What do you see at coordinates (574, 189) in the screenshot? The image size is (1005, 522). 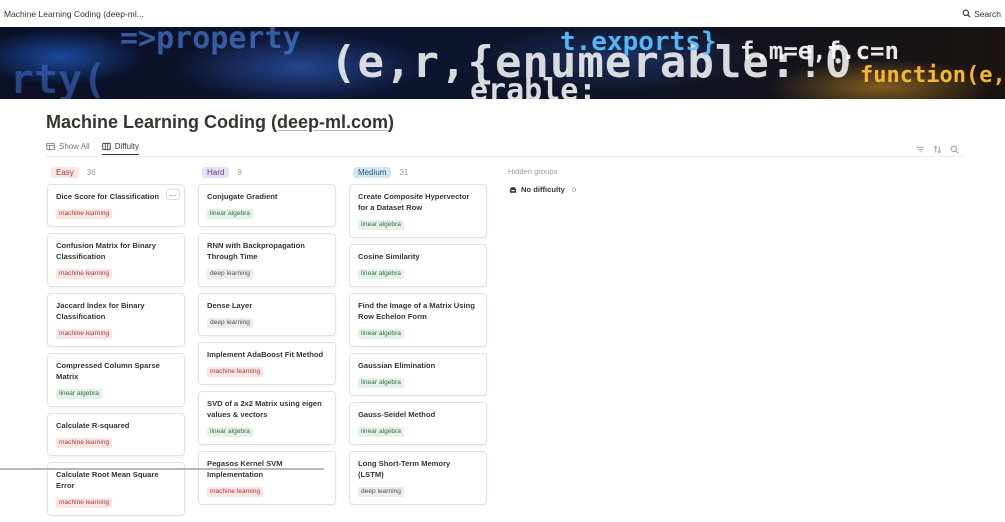 I see `hidden-group-count: 0` at bounding box center [574, 189].